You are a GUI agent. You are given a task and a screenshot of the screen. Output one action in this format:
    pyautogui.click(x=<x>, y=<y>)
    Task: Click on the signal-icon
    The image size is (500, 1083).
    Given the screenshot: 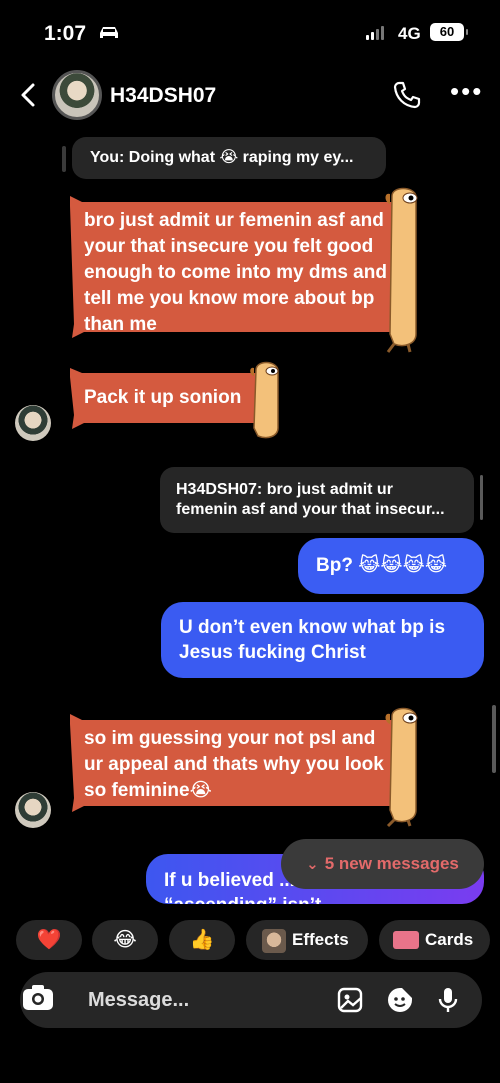 What is the action you would take?
    pyautogui.click(x=375, y=33)
    